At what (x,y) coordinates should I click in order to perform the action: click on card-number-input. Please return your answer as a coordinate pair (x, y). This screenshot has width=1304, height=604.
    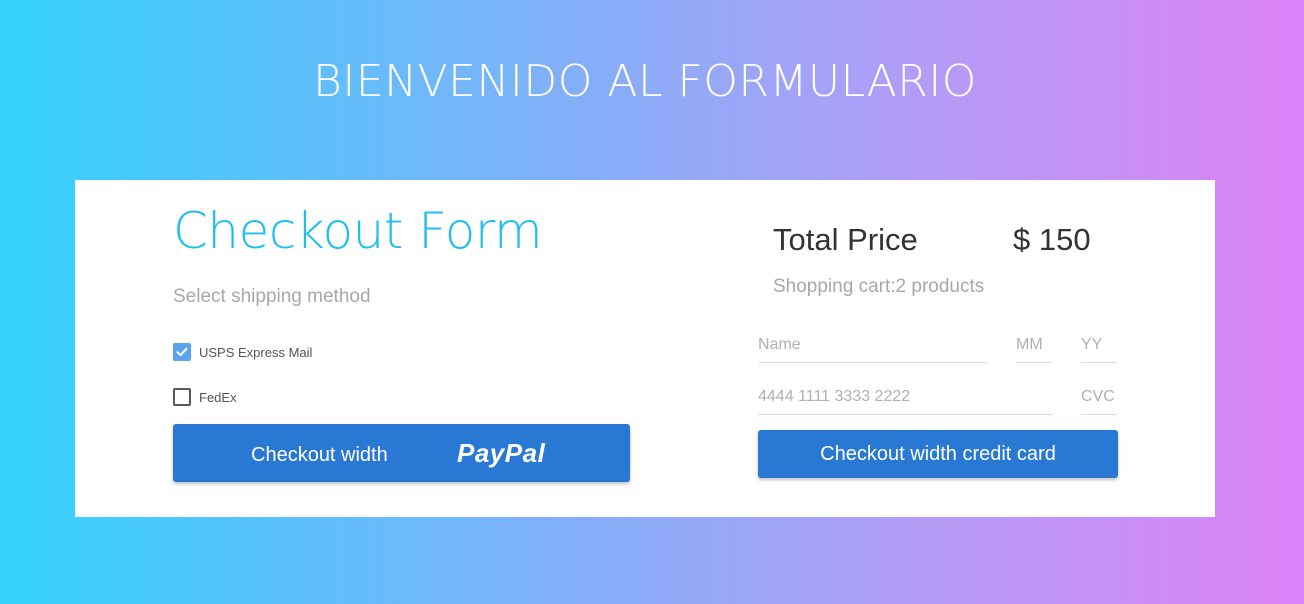
    Looking at the image, I should click on (905, 401).